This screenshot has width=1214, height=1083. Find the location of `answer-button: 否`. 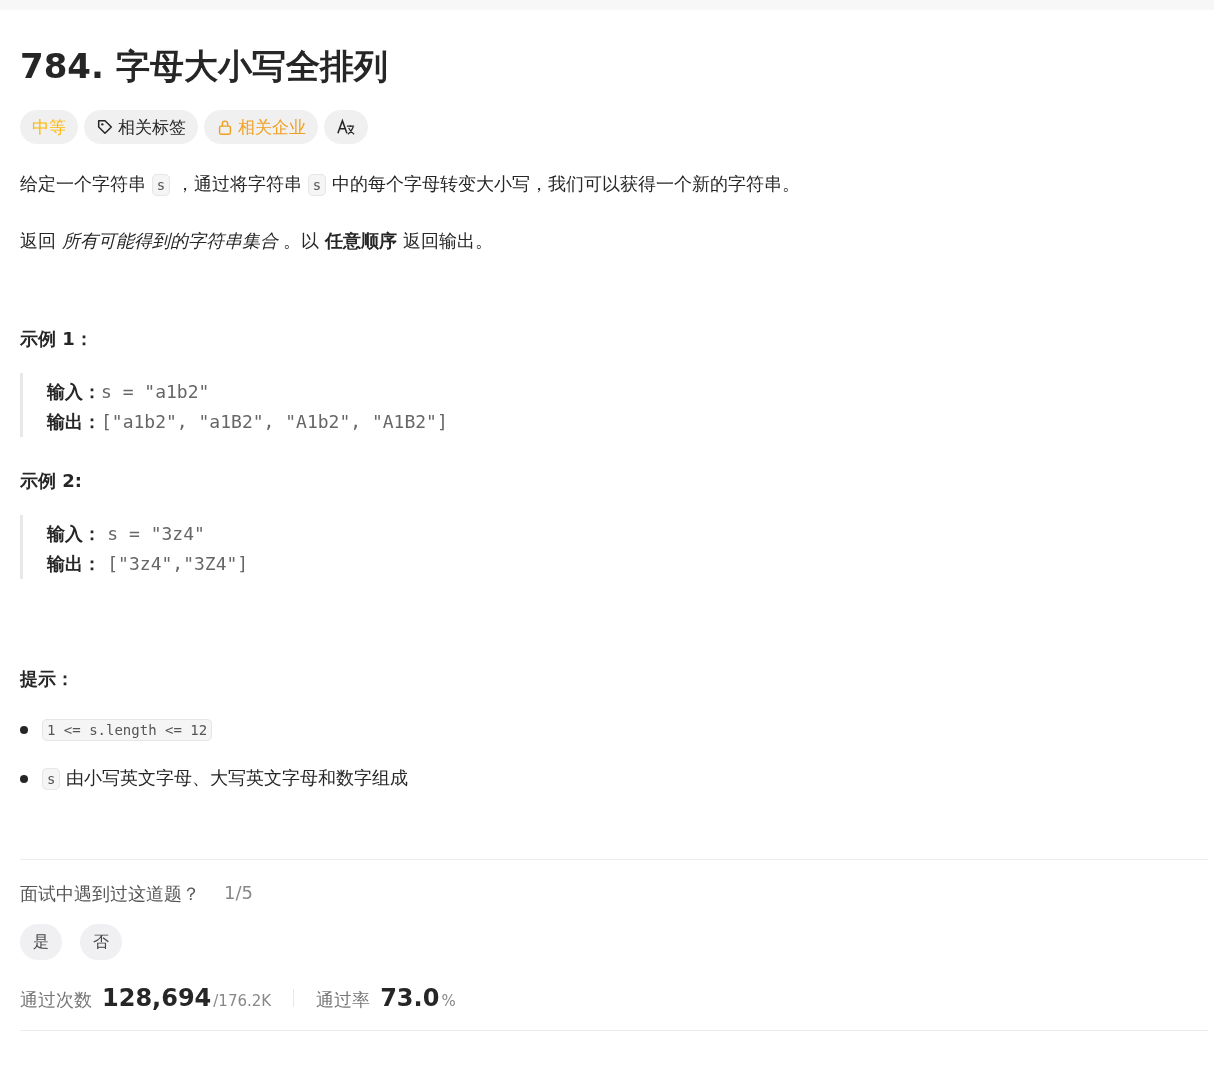

answer-button: 否 is located at coordinates (101, 942).